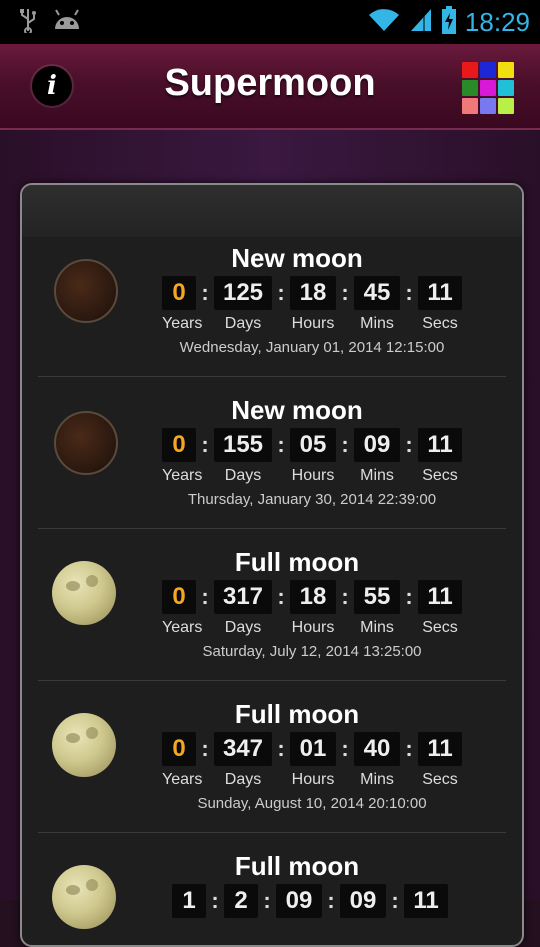 The image size is (540, 947). Describe the element at coordinates (243, 293) in the screenshot. I see `days-value: 125` at that location.